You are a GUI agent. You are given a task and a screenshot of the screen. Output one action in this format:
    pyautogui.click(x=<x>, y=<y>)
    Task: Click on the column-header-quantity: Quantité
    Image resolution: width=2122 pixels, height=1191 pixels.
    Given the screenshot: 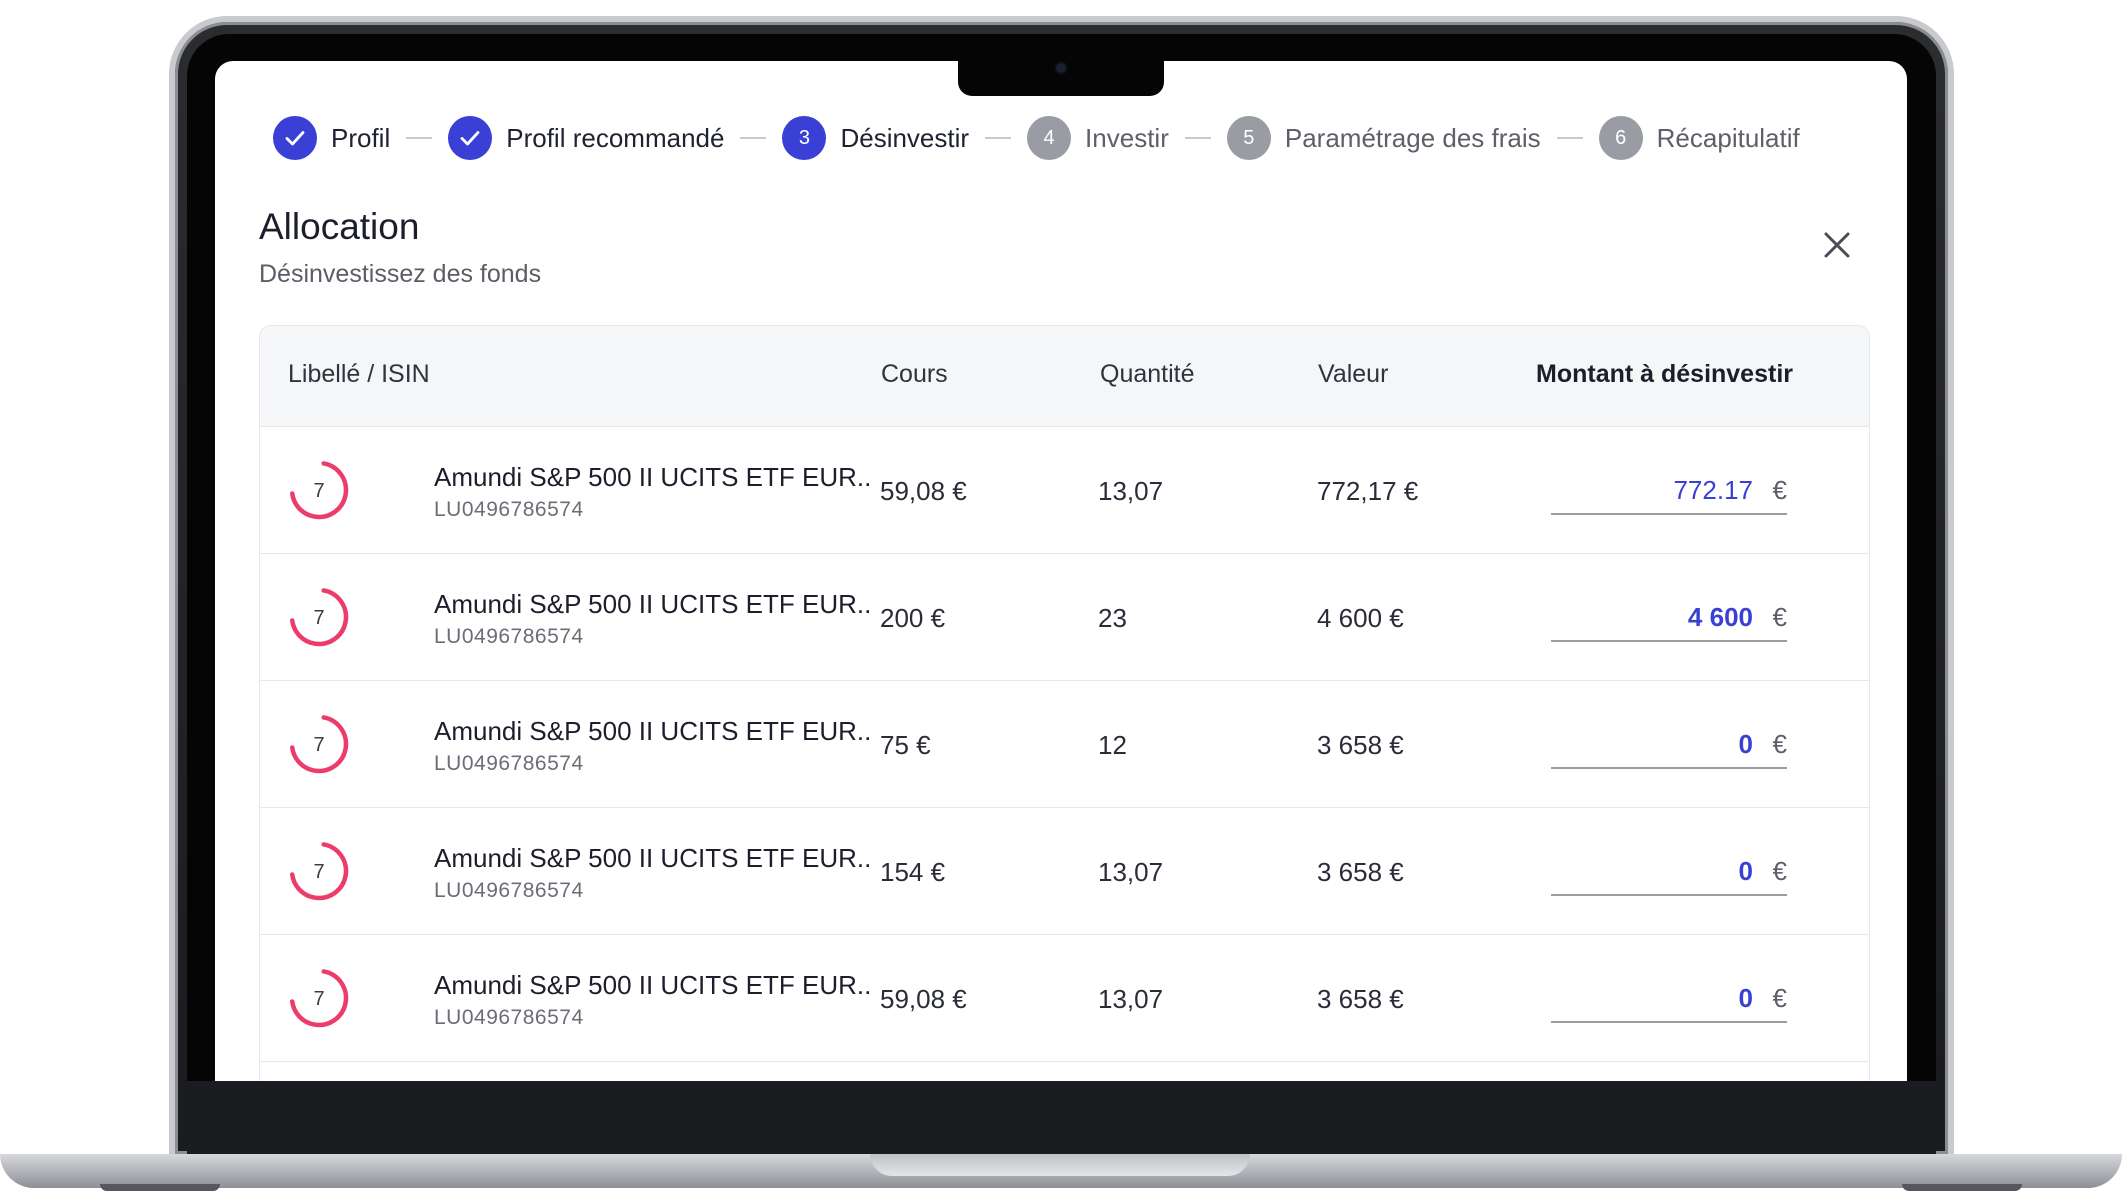 What is the action you would take?
    pyautogui.click(x=1147, y=374)
    